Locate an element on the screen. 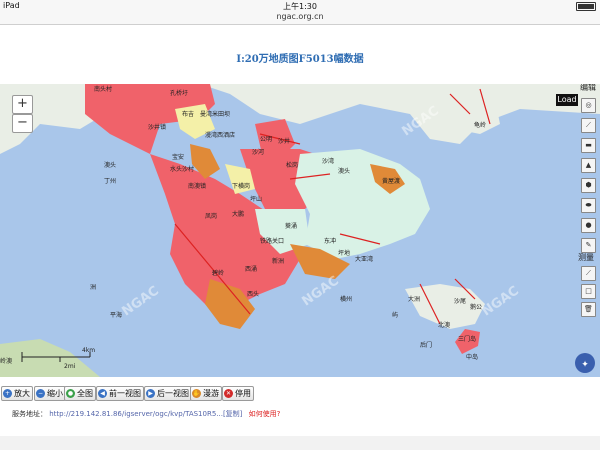 This screenshot has height=450, width=600. polygon-tool-icon: ⬢ is located at coordinates (588, 185).